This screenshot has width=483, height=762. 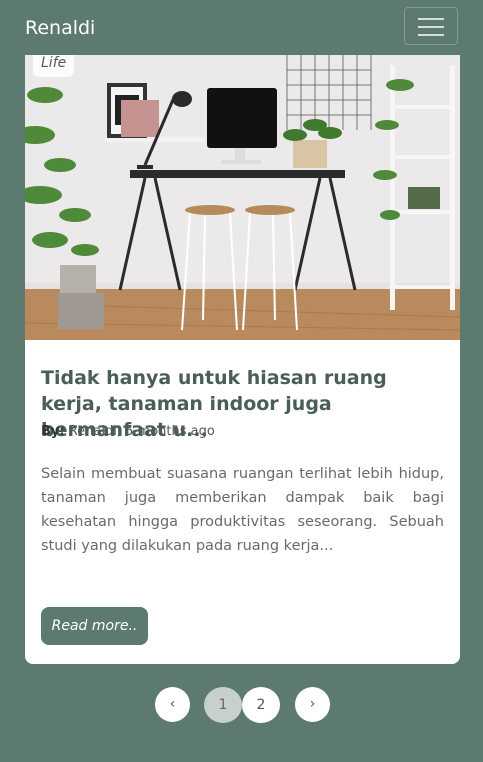 What do you see at coordinates (141, 431) in the screenshot?
I see `meta-value: Renaldi, 5 months ago` at bounding box center [141, 431].